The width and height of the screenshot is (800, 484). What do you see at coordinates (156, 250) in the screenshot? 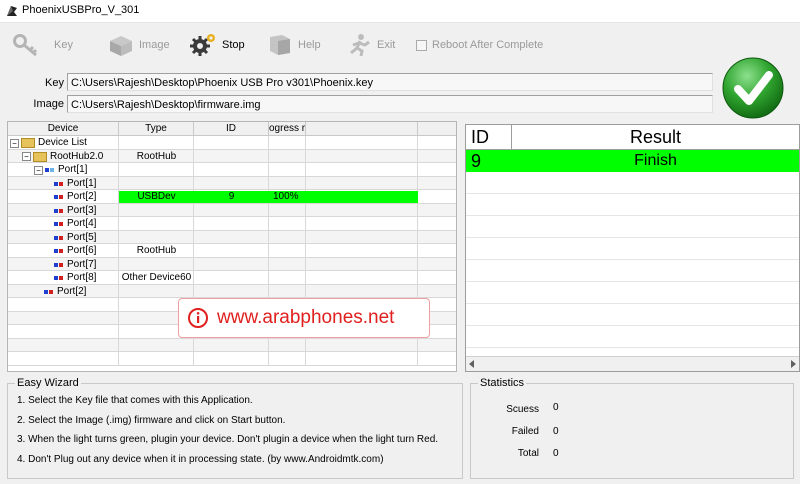
I see `port6-type: RootHub` at bounding box center [156, 250].